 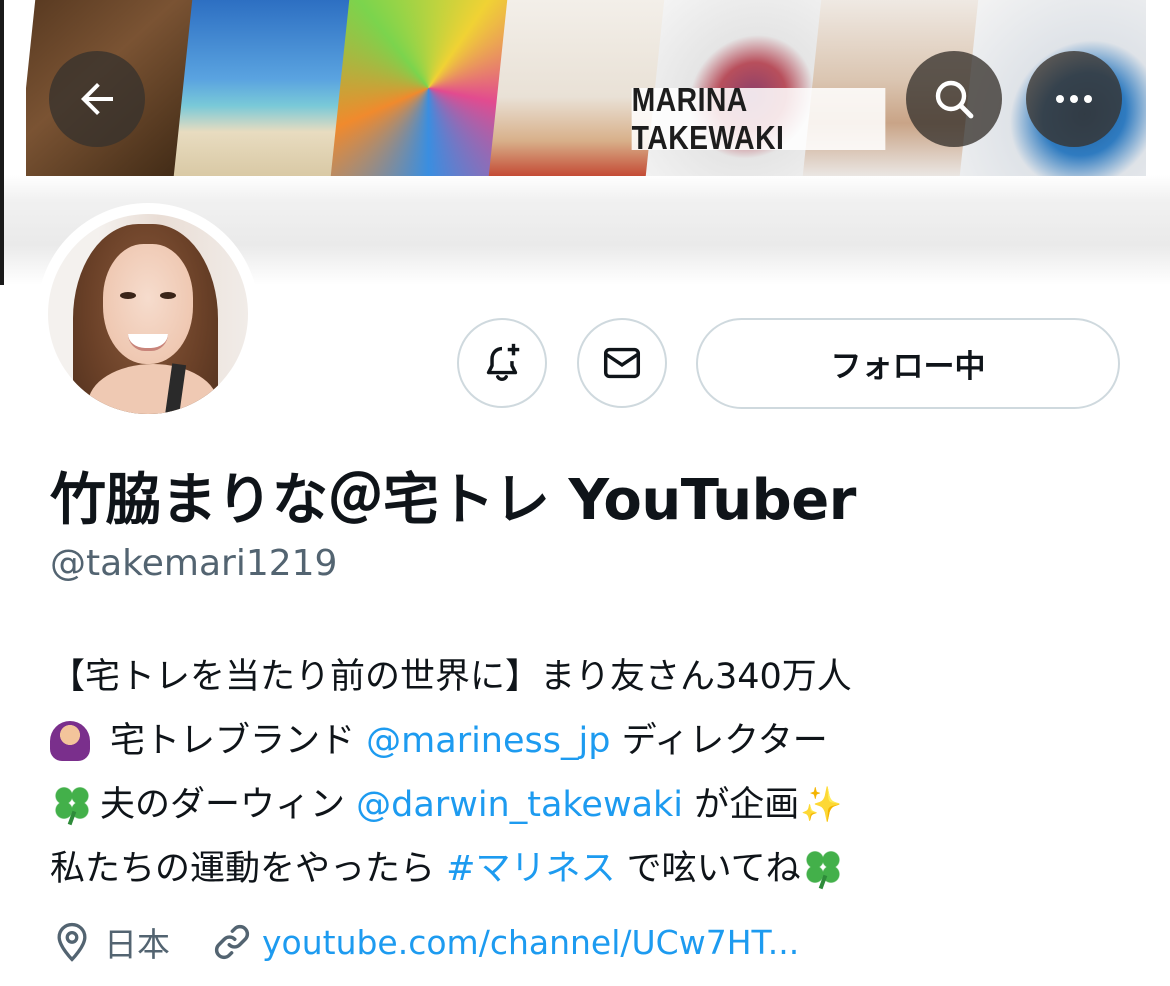 I want to click on bio-text: で呟いてね, so click(x=713, y=869).